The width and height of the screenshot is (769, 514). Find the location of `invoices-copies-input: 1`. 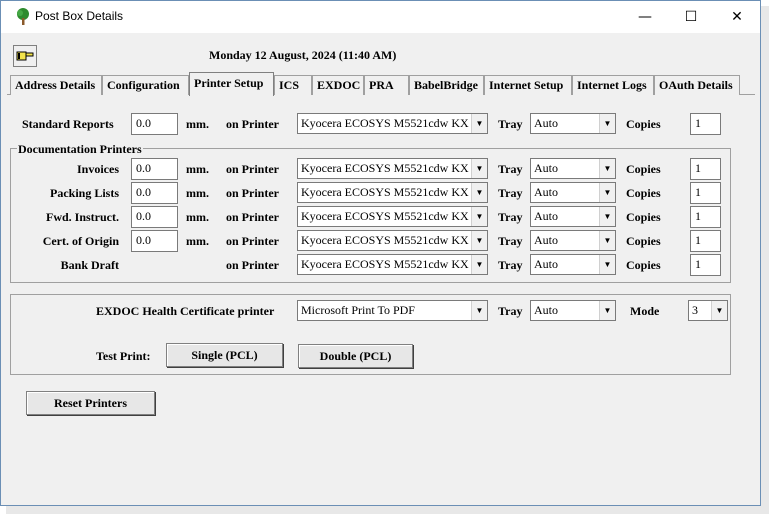

invoices-copies-input: 1 is located at coordinates (705, 169).